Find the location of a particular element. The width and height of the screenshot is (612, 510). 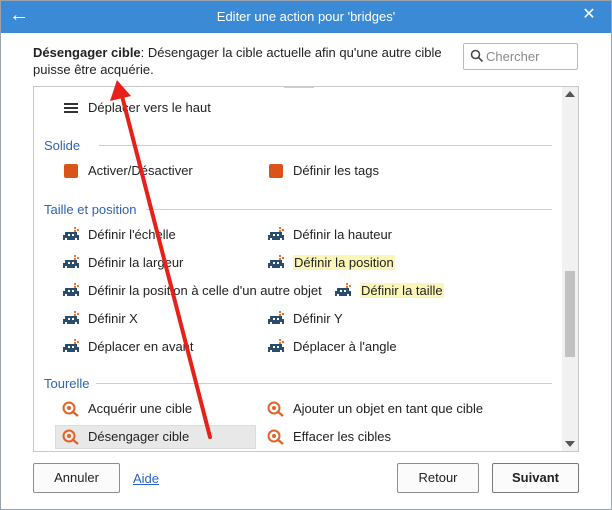

list-item-definir-largeur: Définir la largeur is located at coordinates (119, 263).